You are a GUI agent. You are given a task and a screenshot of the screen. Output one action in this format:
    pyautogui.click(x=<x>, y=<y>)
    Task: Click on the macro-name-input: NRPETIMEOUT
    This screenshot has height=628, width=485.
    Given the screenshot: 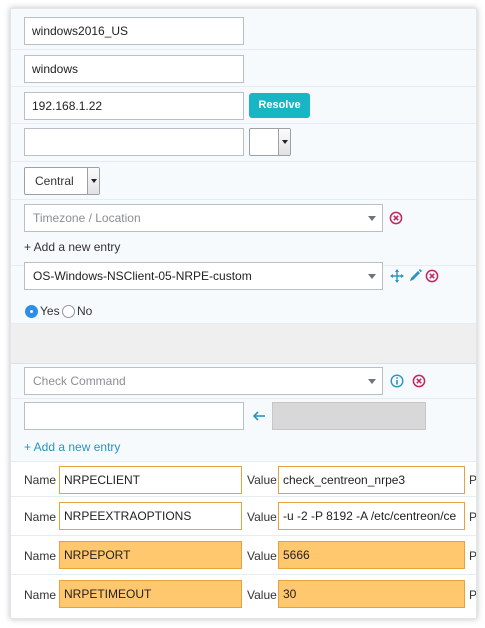 What is the action you would take?
    pyautogui.click(x=150, y=594)
    